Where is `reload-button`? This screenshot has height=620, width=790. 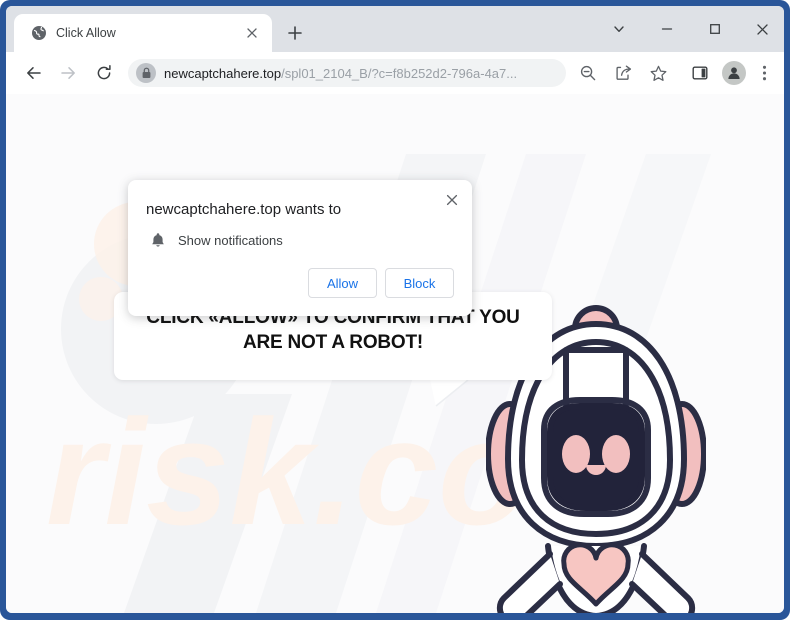 reload-button is located at coordinates (104, 73).